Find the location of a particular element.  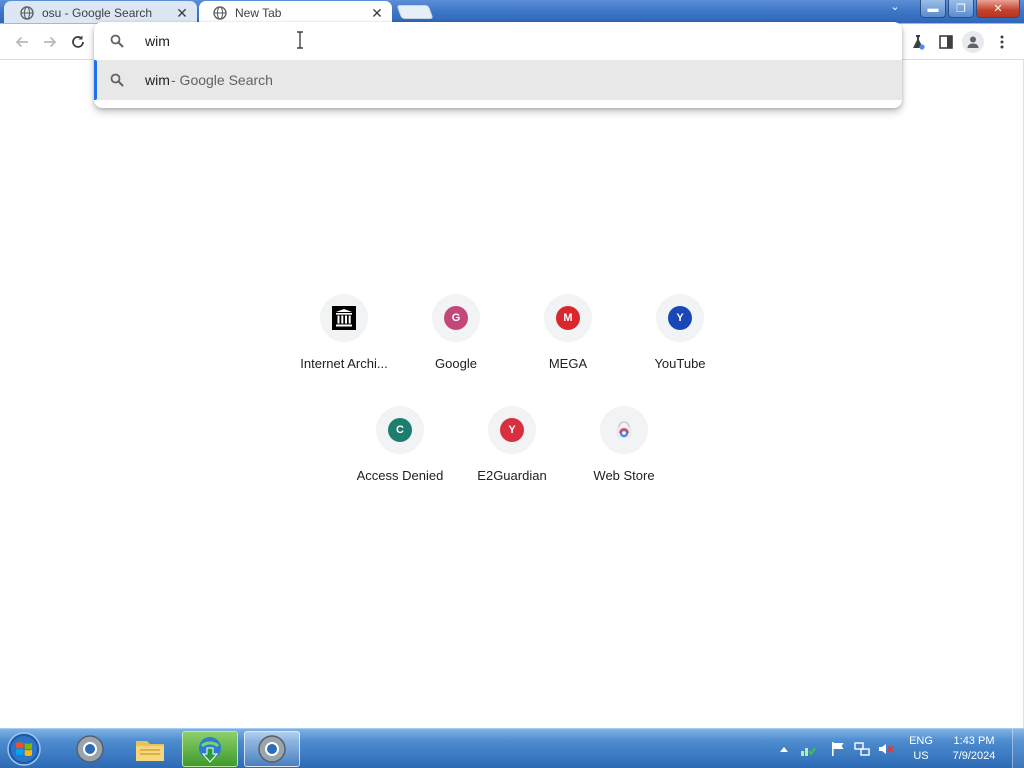

shortcut-google: G Google is located at coordinates (456, 350).